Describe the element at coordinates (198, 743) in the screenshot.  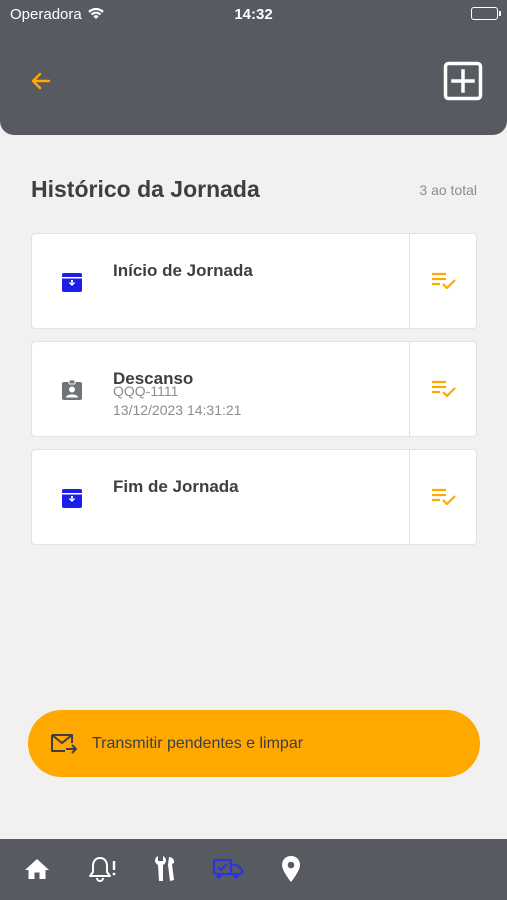
I see `transmit-button-label: Transmitir pendentes e limpar` at that location.